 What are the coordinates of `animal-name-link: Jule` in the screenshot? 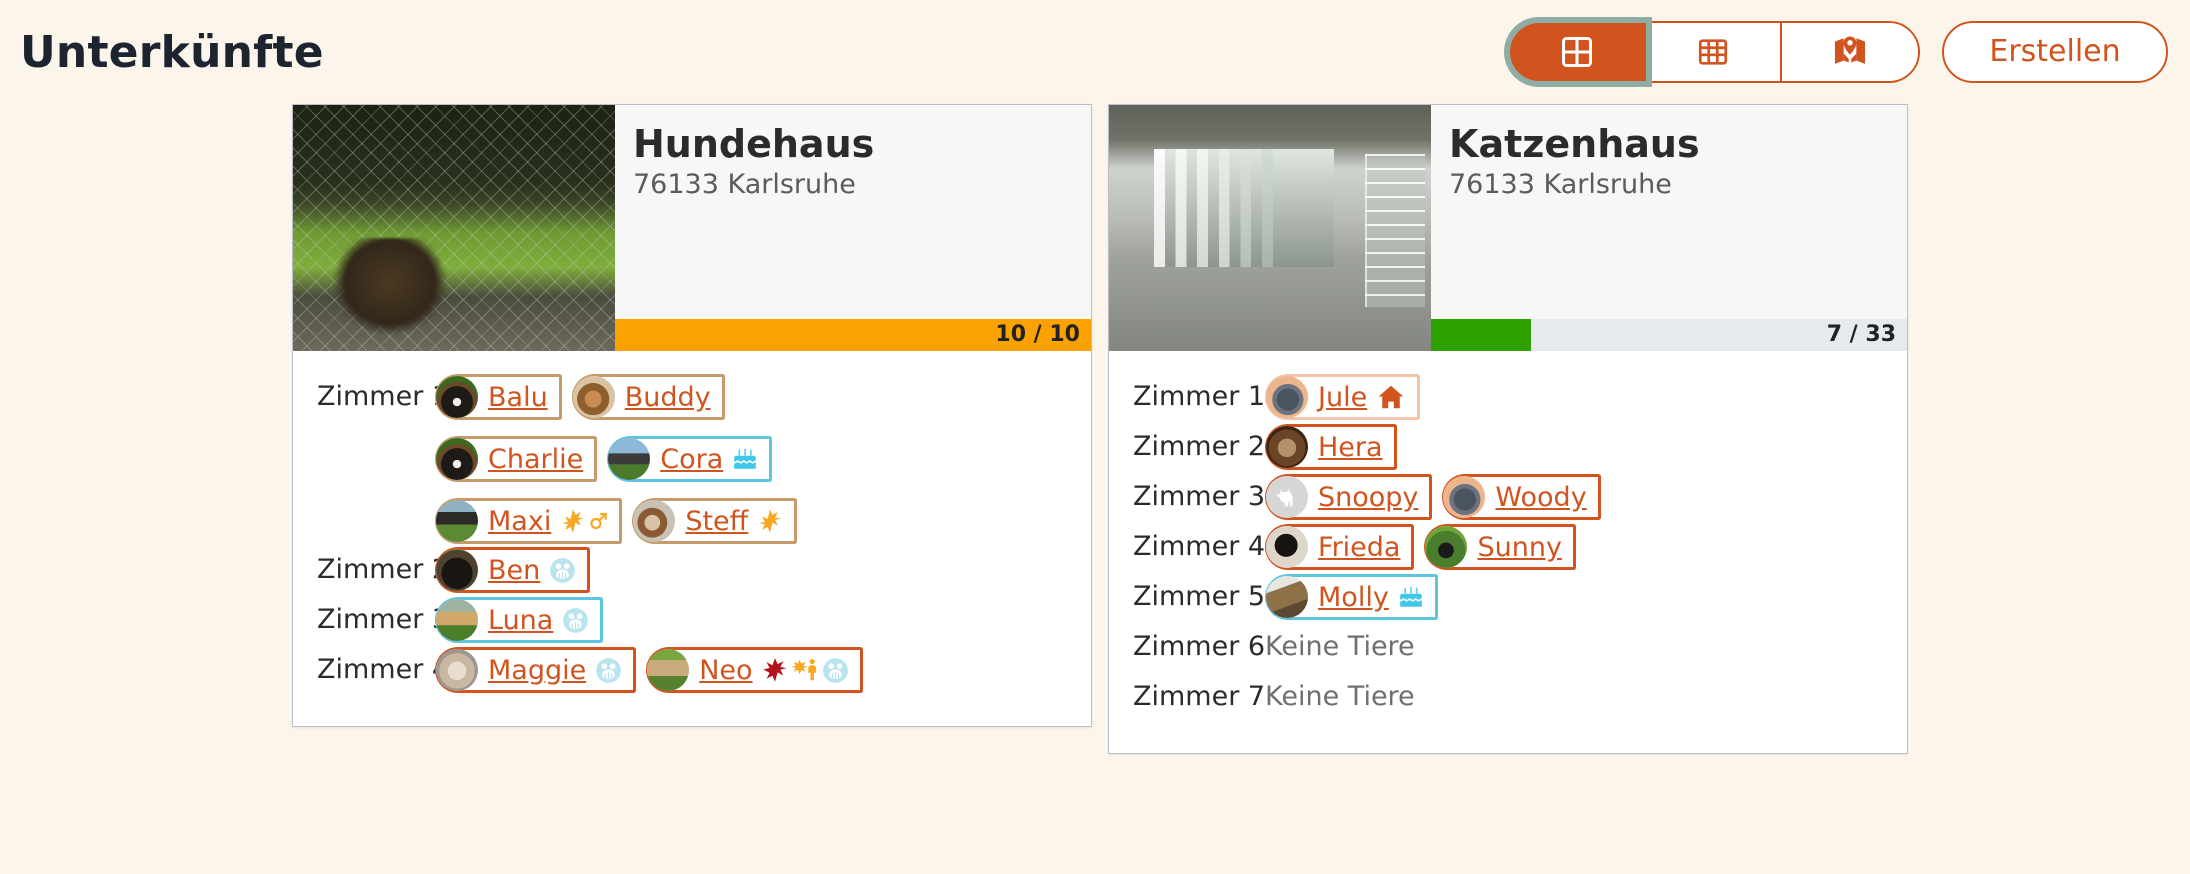 It's located at (1342, 397).